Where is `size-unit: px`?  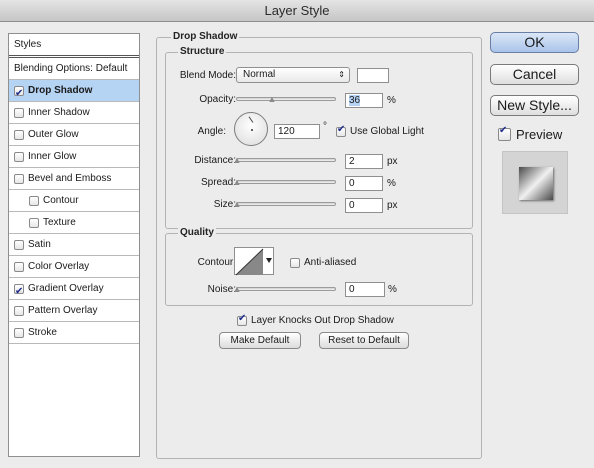
size-unit: px is located at coordinates (392, 205).